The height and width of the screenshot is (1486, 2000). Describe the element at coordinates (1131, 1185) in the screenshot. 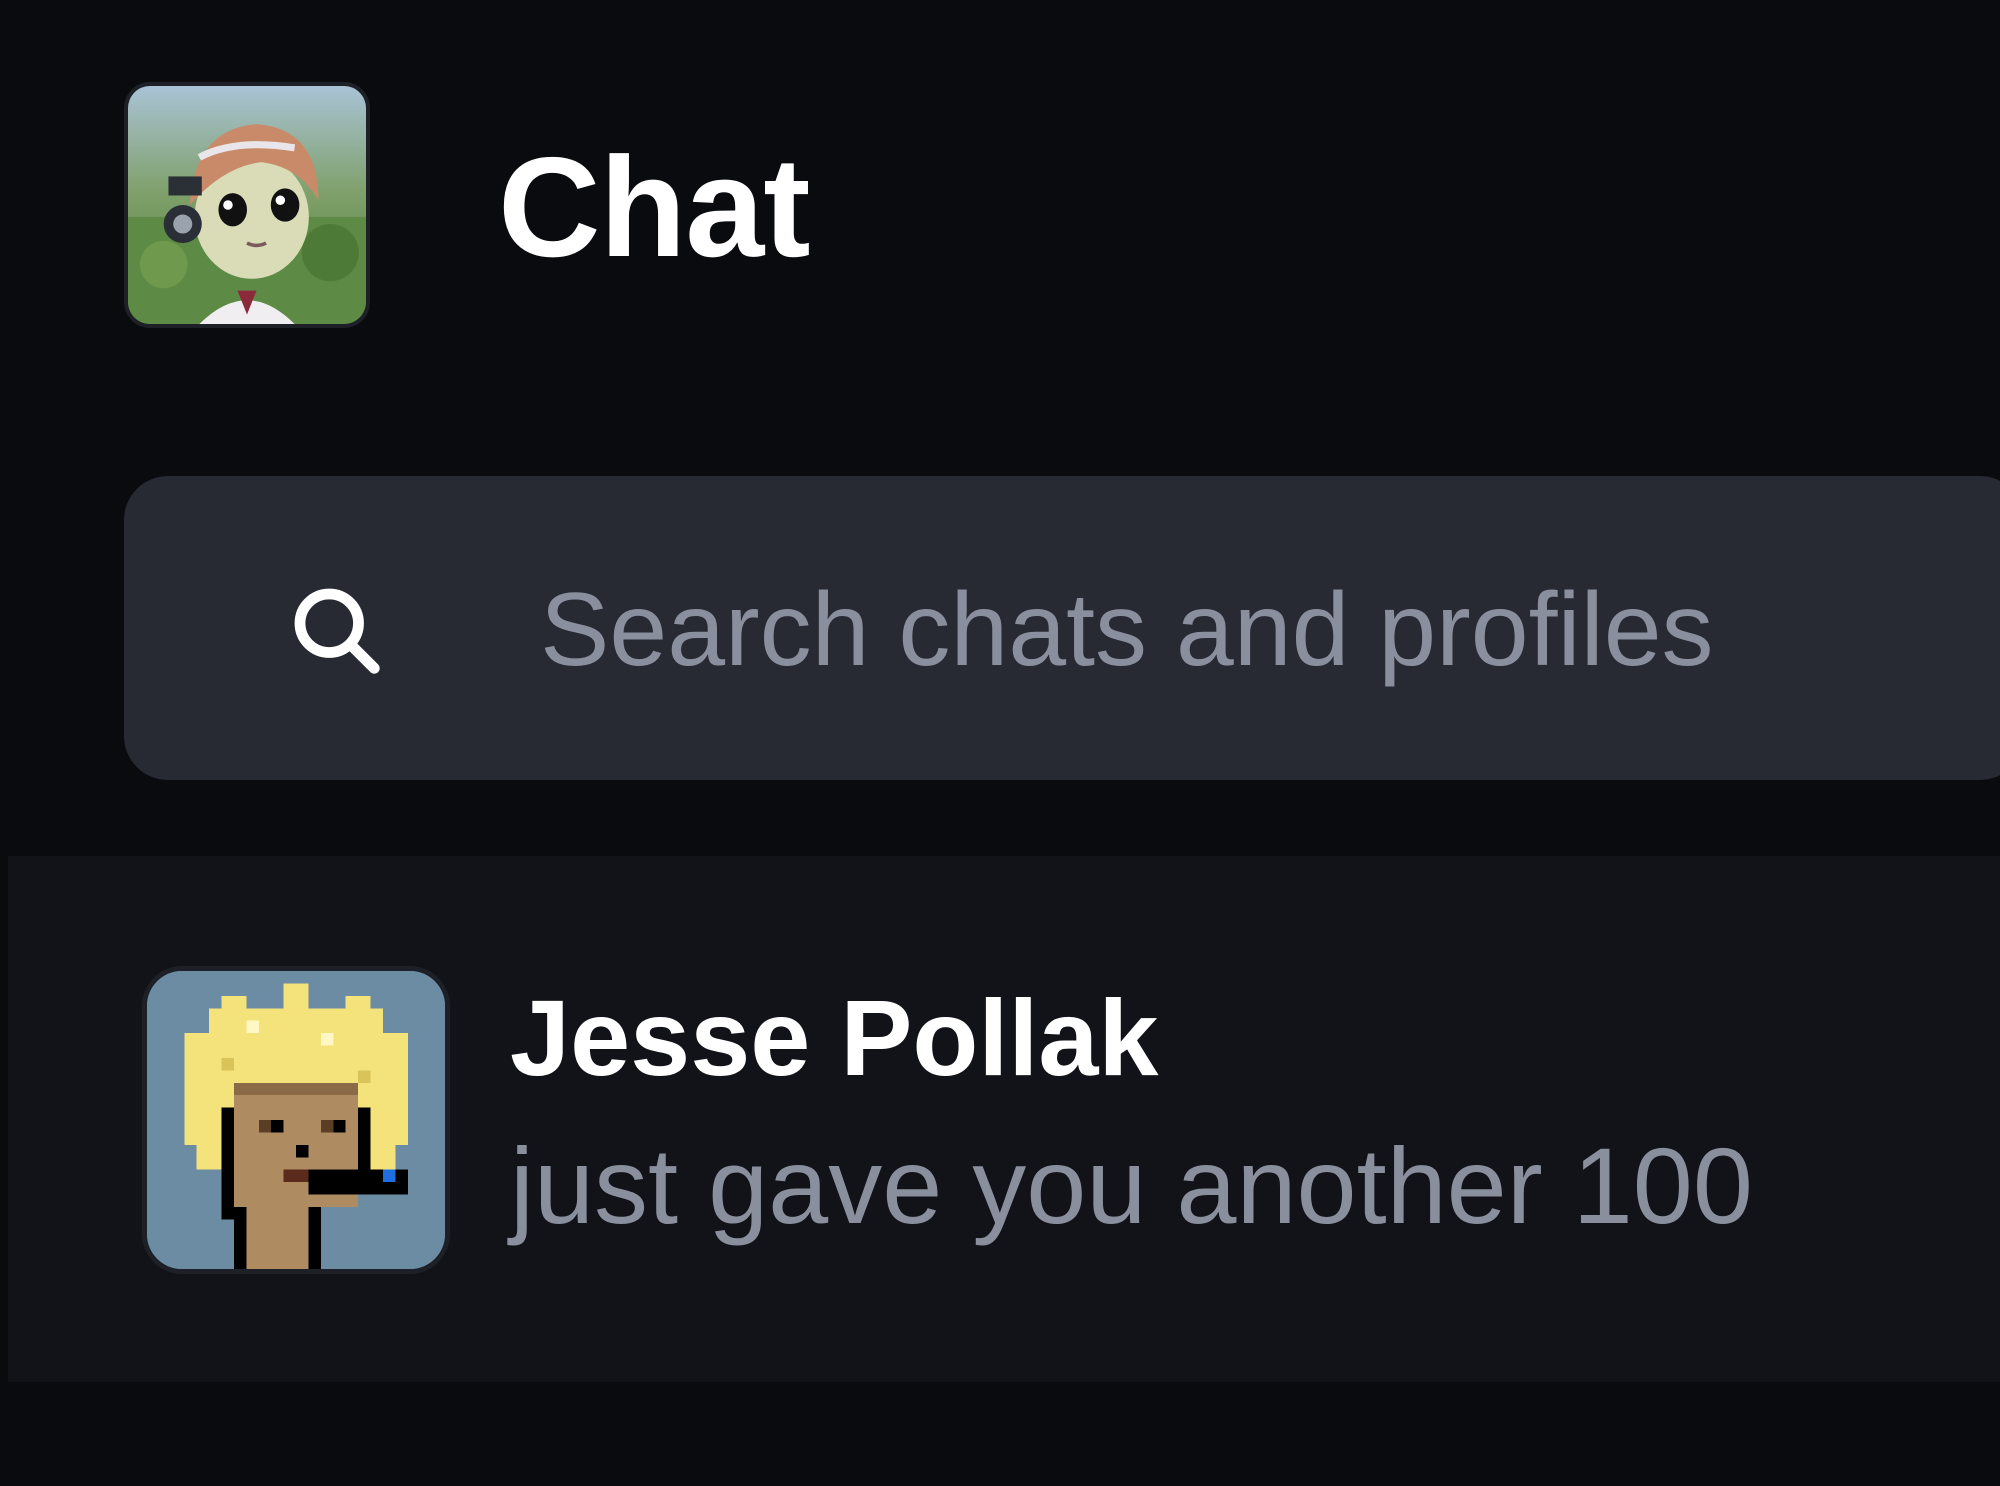

I see `message-preview: just gave you another 100` at that location.